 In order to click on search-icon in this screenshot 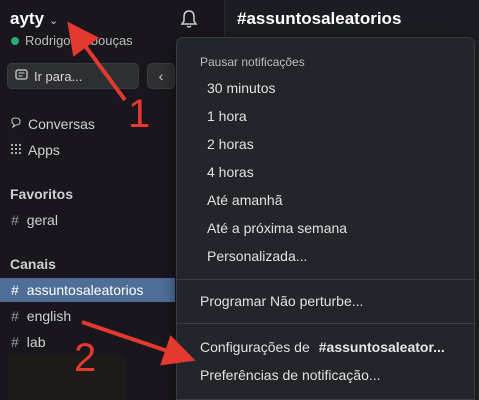, I will do `click(21, 76)`.